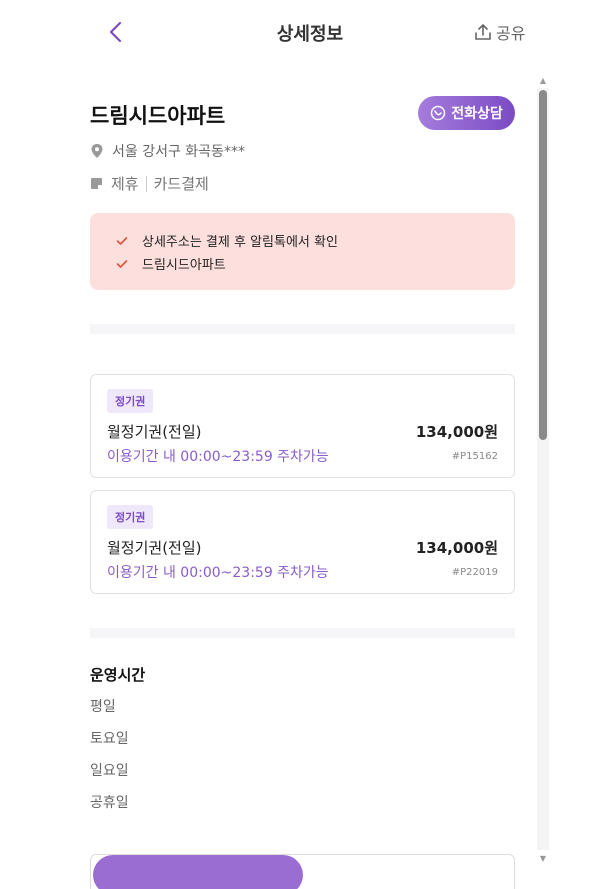 The height and width of the screenshot is (889, 597). Describe the element at coordinates (125, 184) in the screenshot. I see `tag-partner: 제휴` at that location.